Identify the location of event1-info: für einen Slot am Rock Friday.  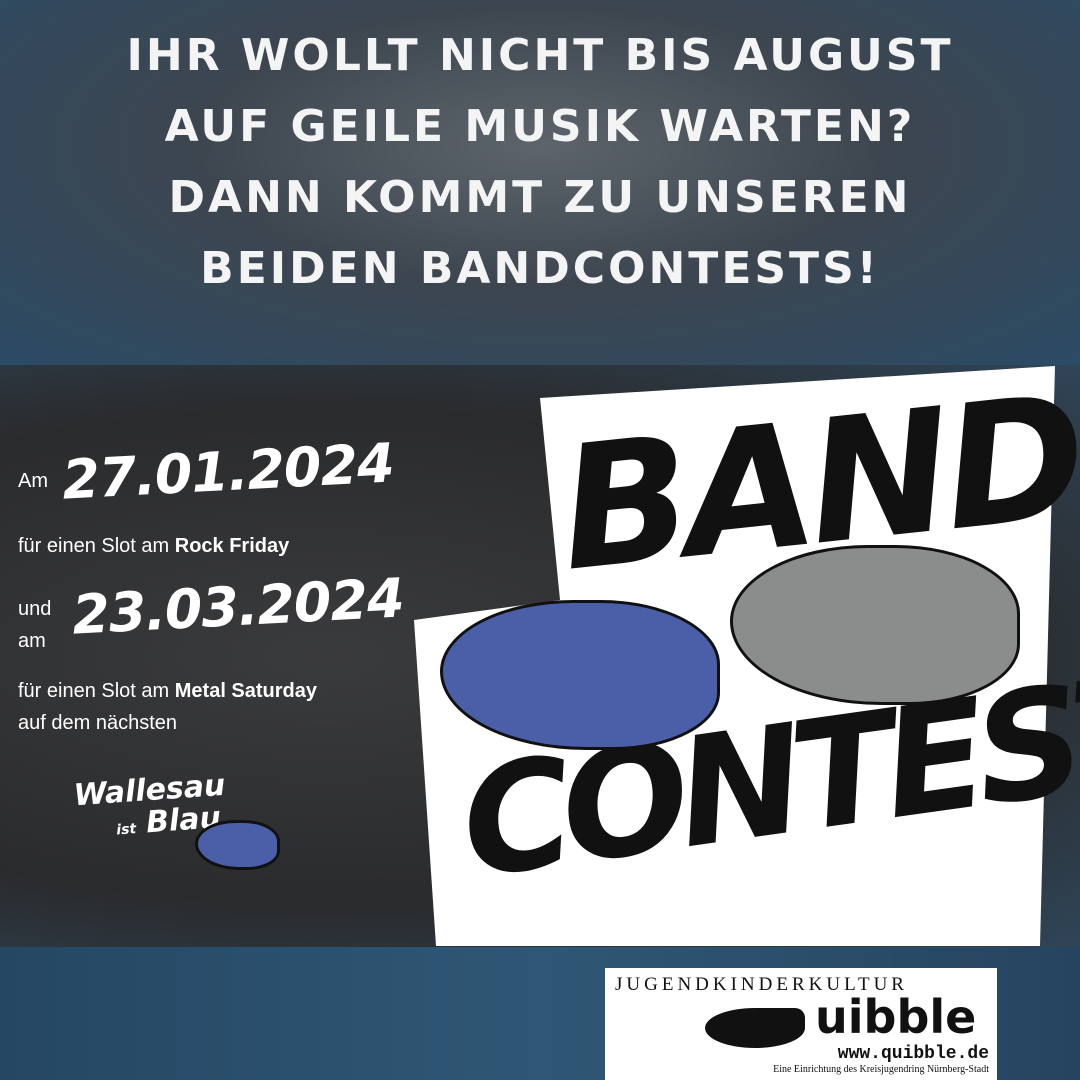
(153, 546).